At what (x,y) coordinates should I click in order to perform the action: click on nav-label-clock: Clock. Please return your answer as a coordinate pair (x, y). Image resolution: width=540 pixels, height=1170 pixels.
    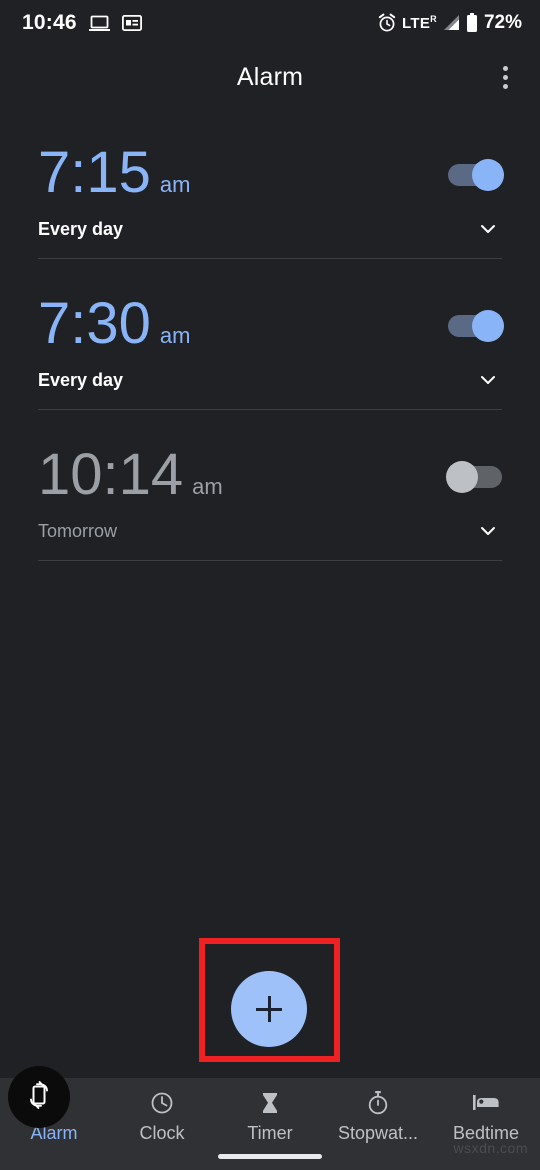
    Looking at the image, I should click on (162, 1133).